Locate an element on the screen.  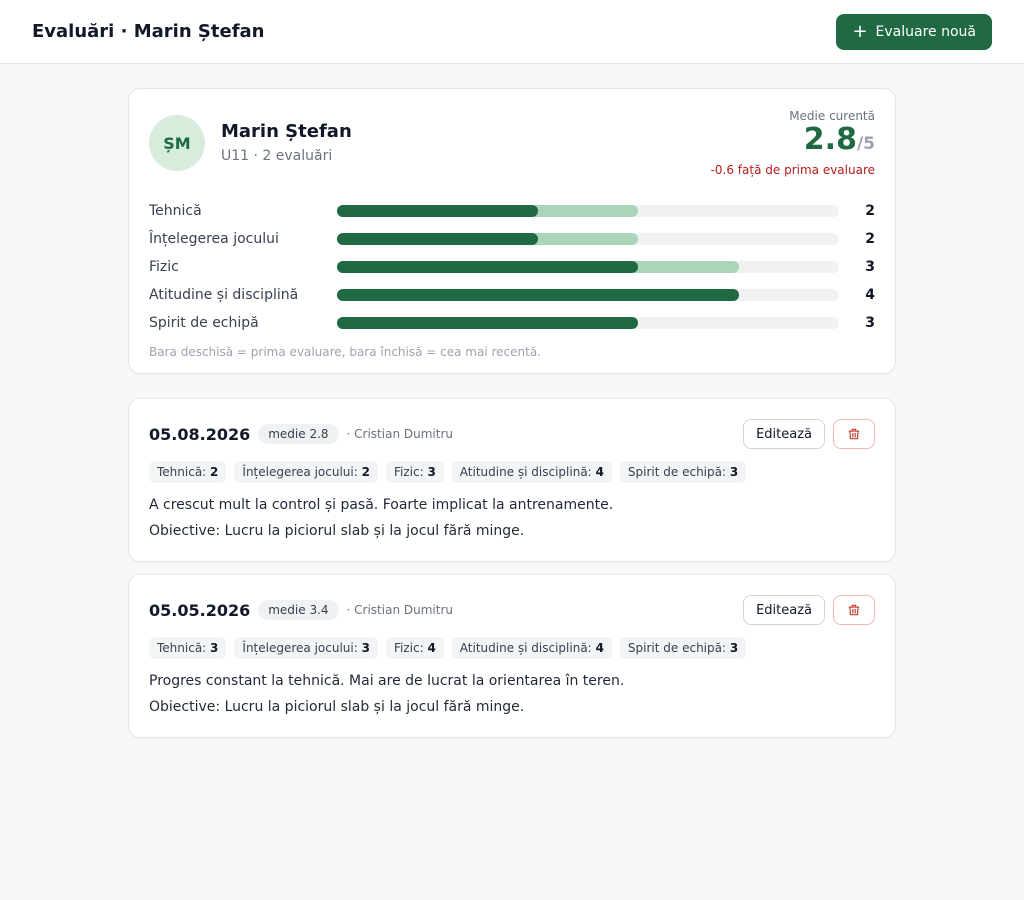
score-chip: Fizic: 3 is located at coordinates (414, 472).